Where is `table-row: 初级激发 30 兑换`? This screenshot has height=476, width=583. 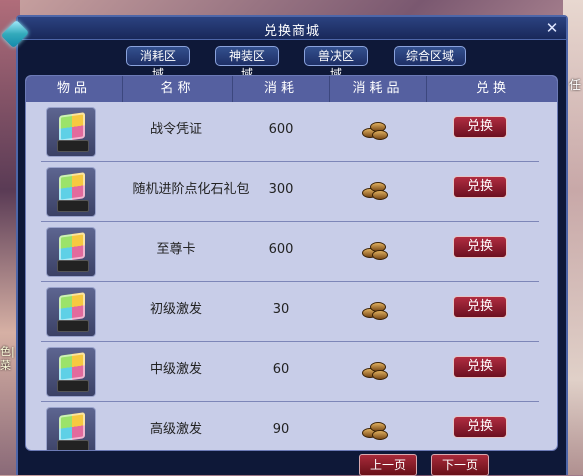 table-row: 初级激发 30 兑换 is located at coordinates (290, 312).